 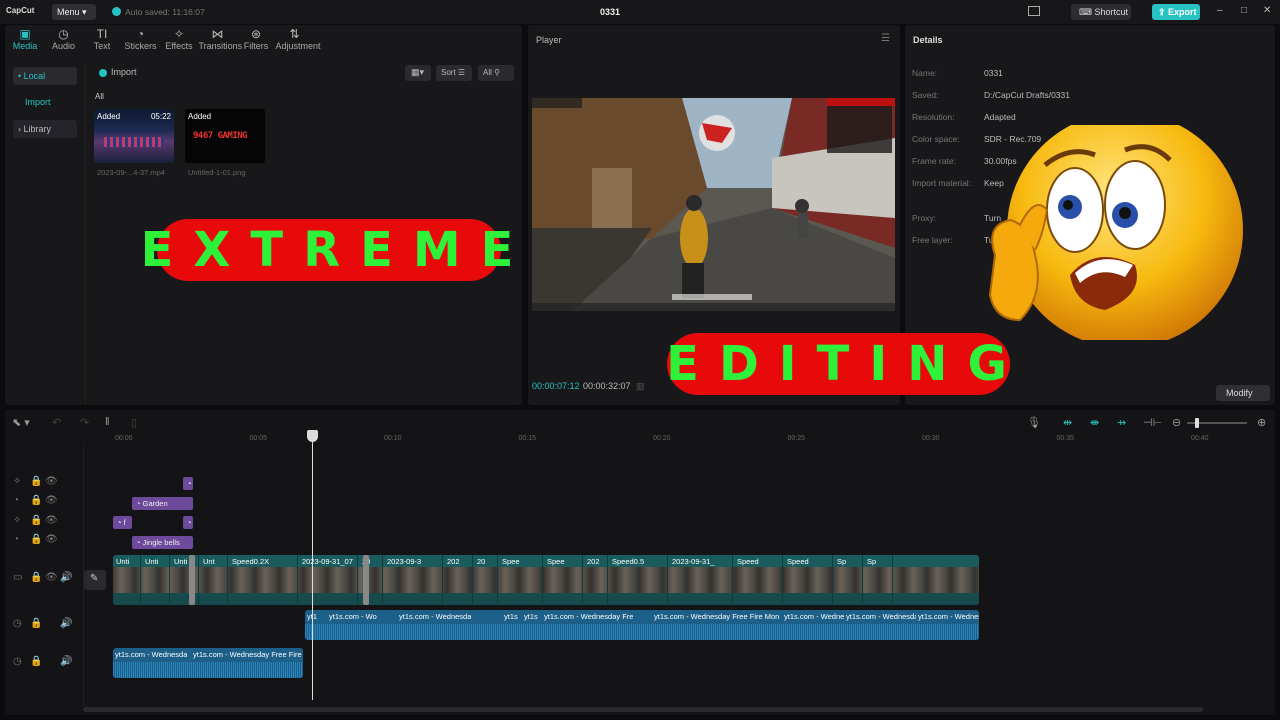 What do you see at coordinates (993, 73) in the screenshot?
I see `detail-value: 0331` at bounding box center [993, 73].